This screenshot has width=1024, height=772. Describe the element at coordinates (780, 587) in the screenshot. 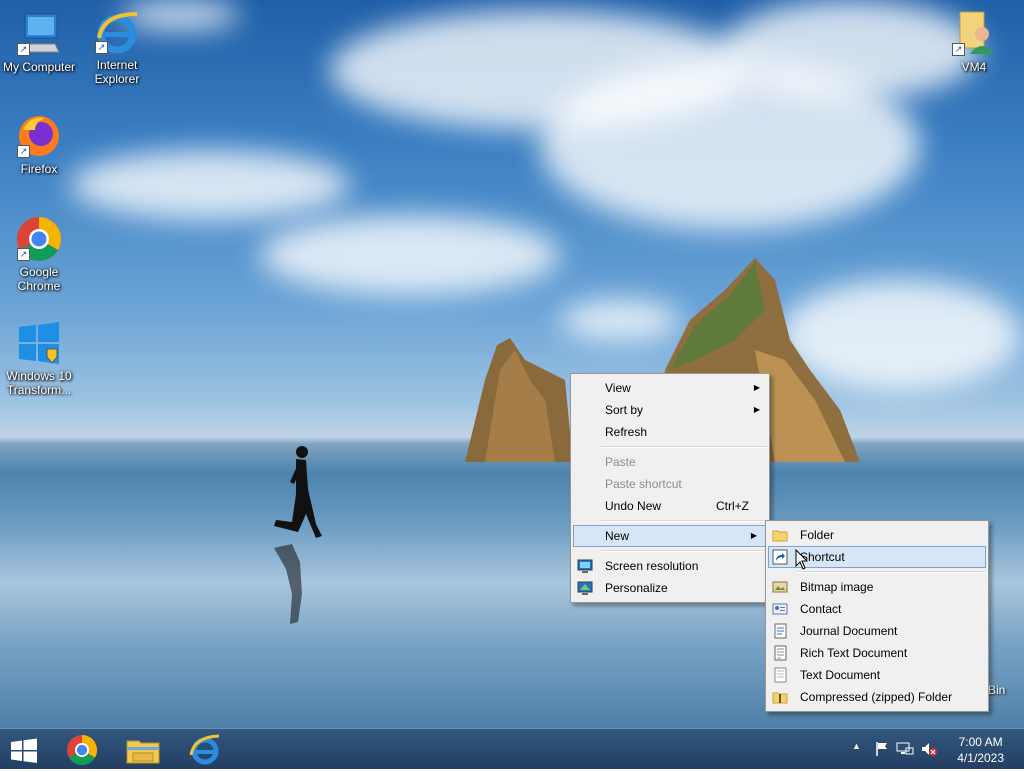

I see `bitmap-icon` at that location.